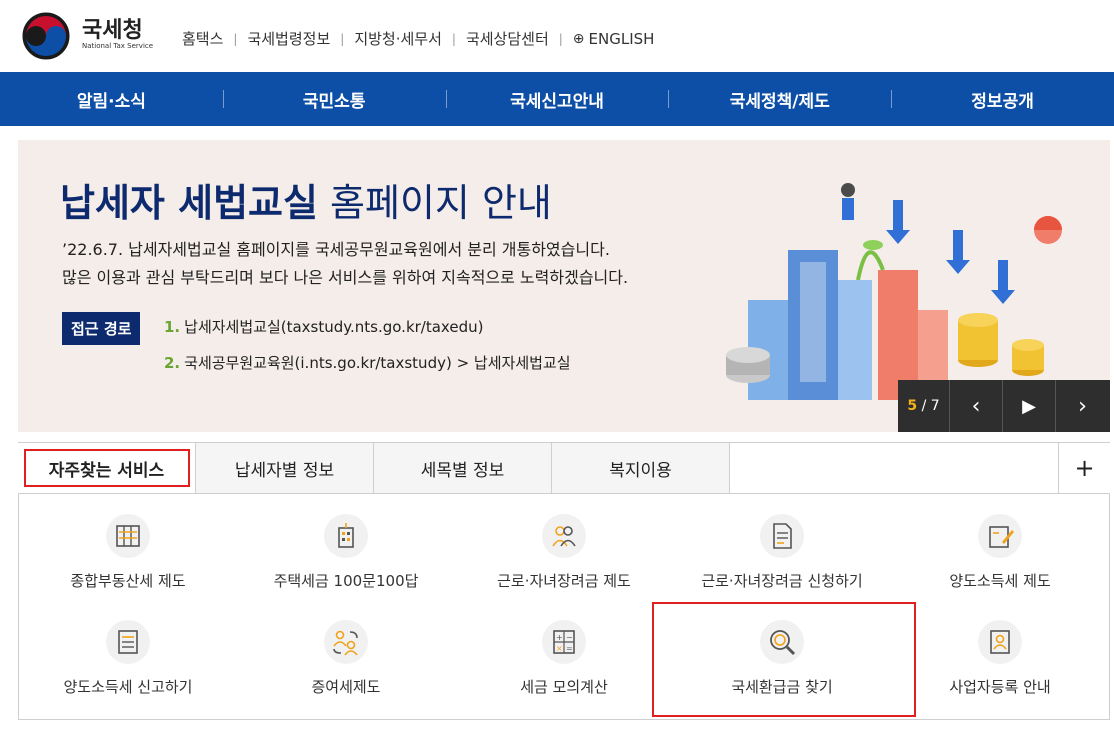 This screenshot has width=1114, height=732. I want to click on service-label: 양도소득세 신고하기, so click(128, 687).